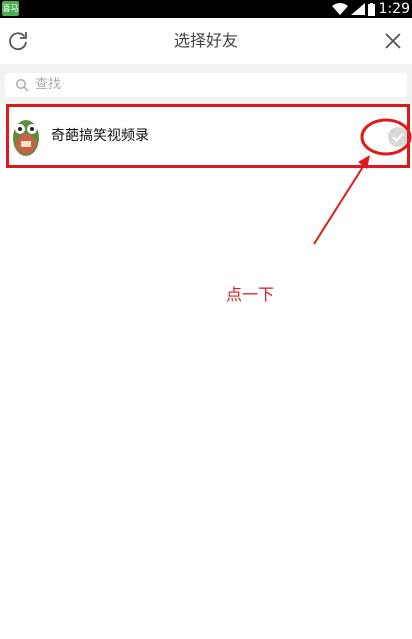 The height and width of the screenshot is (639, 412). I want to click on page-title: 选择好友, so click(205, 40).